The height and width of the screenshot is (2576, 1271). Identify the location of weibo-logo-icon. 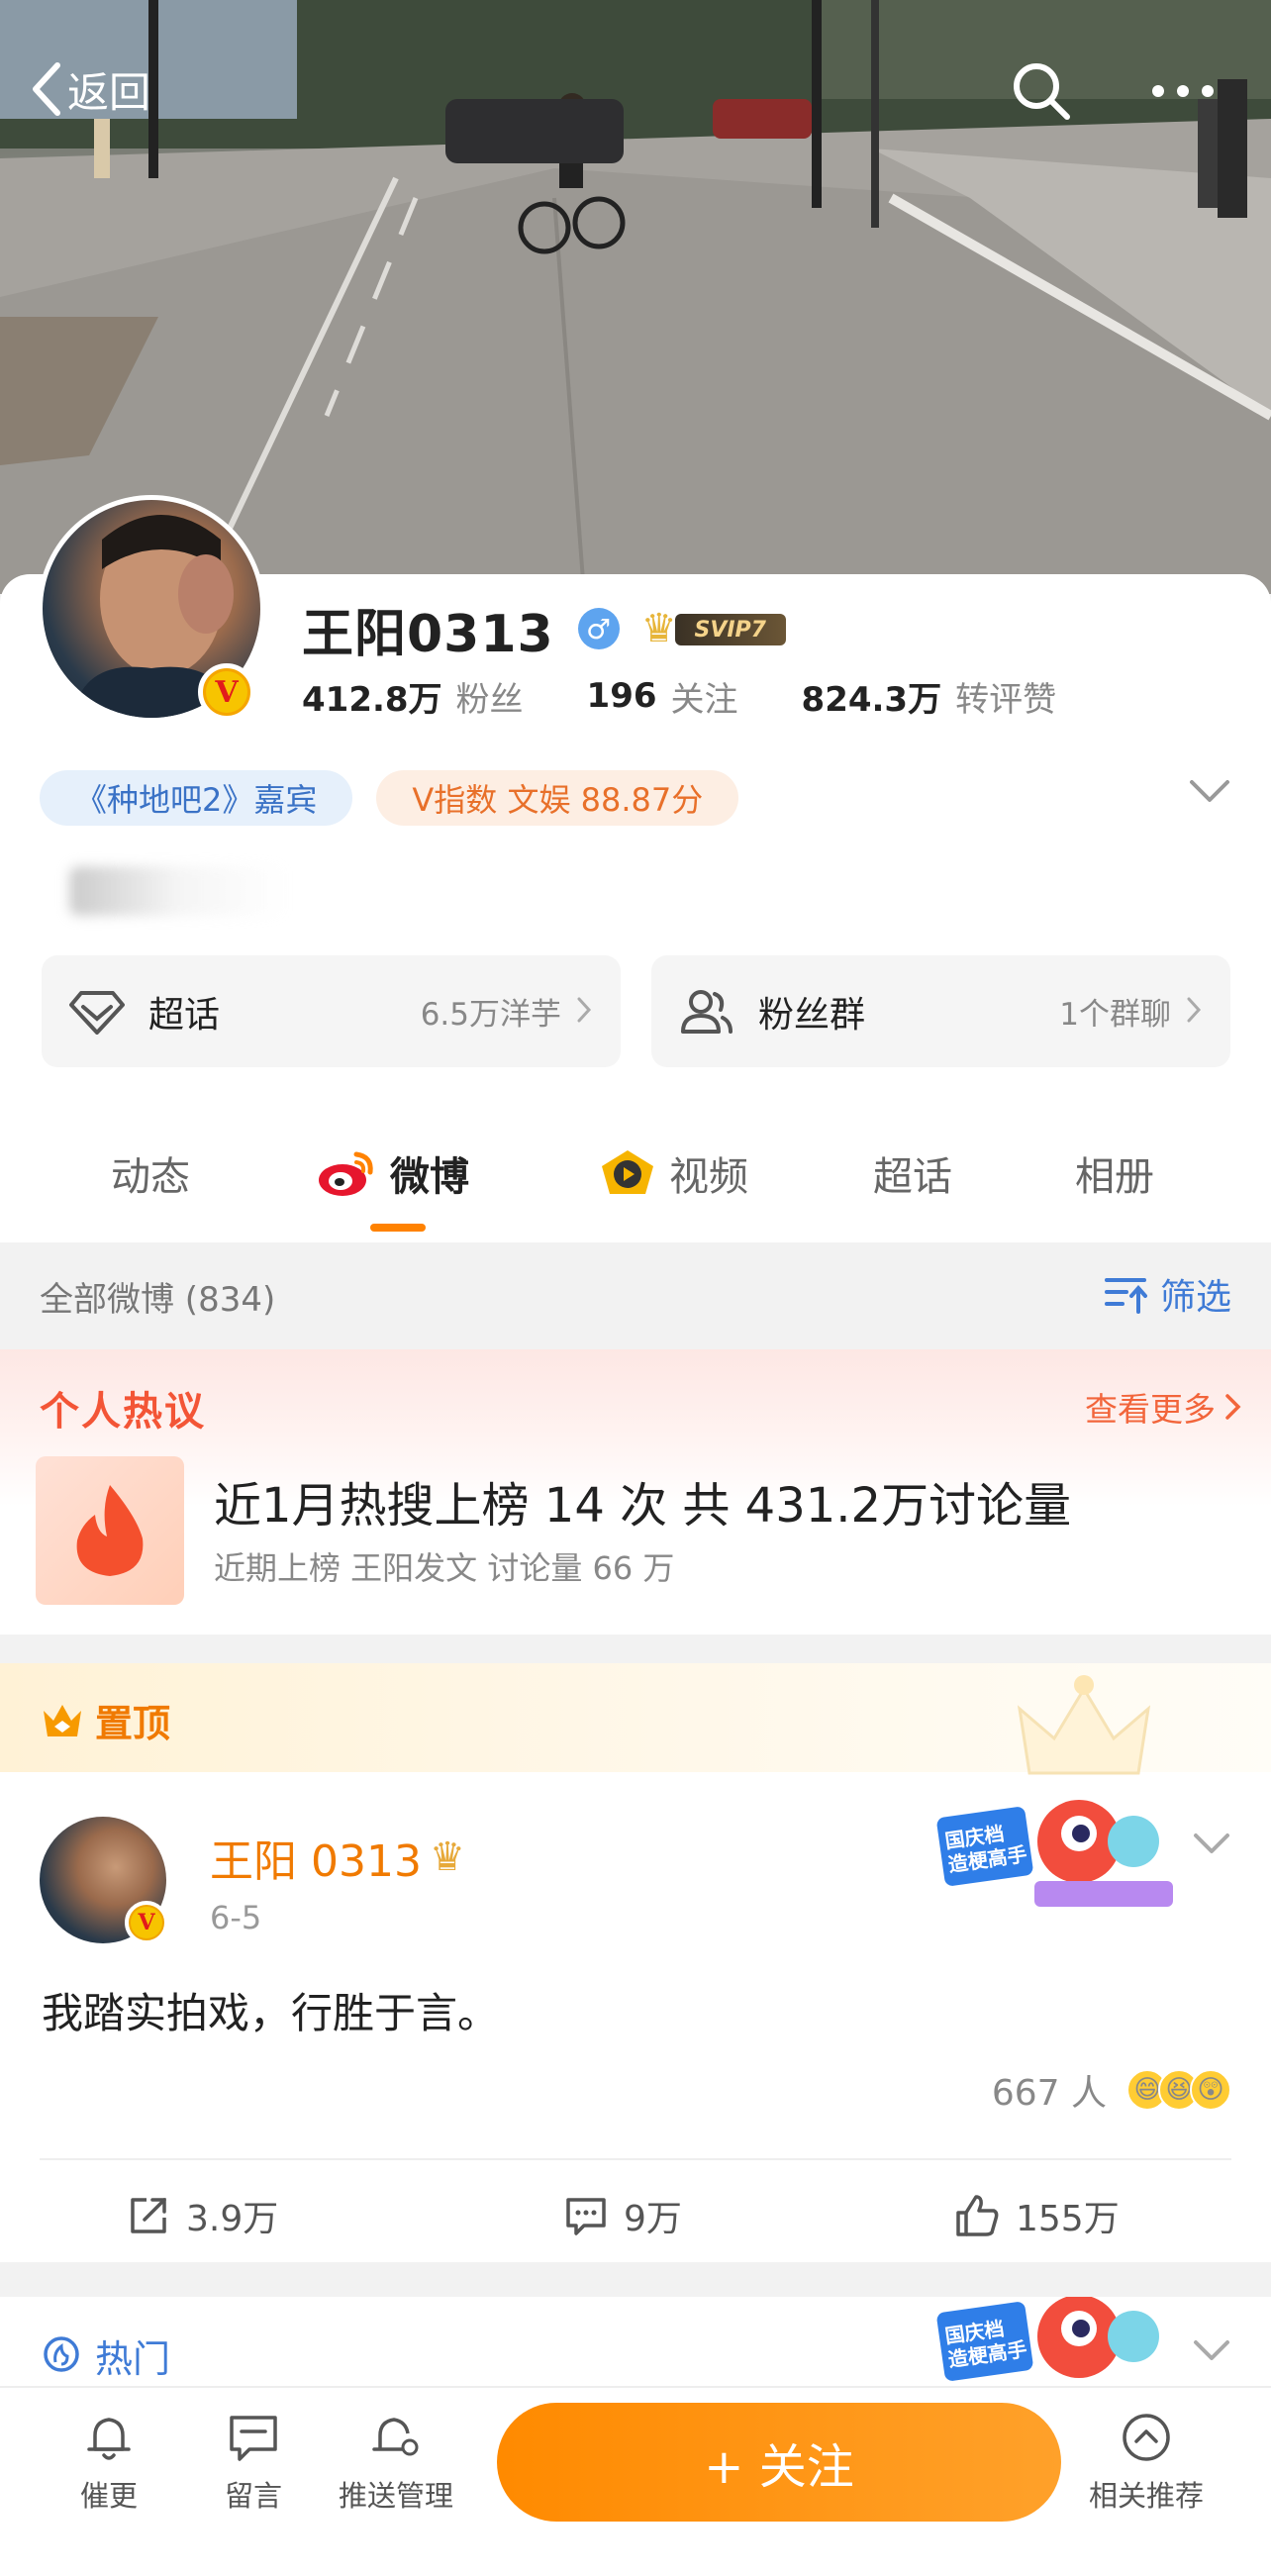
(346, 1174).